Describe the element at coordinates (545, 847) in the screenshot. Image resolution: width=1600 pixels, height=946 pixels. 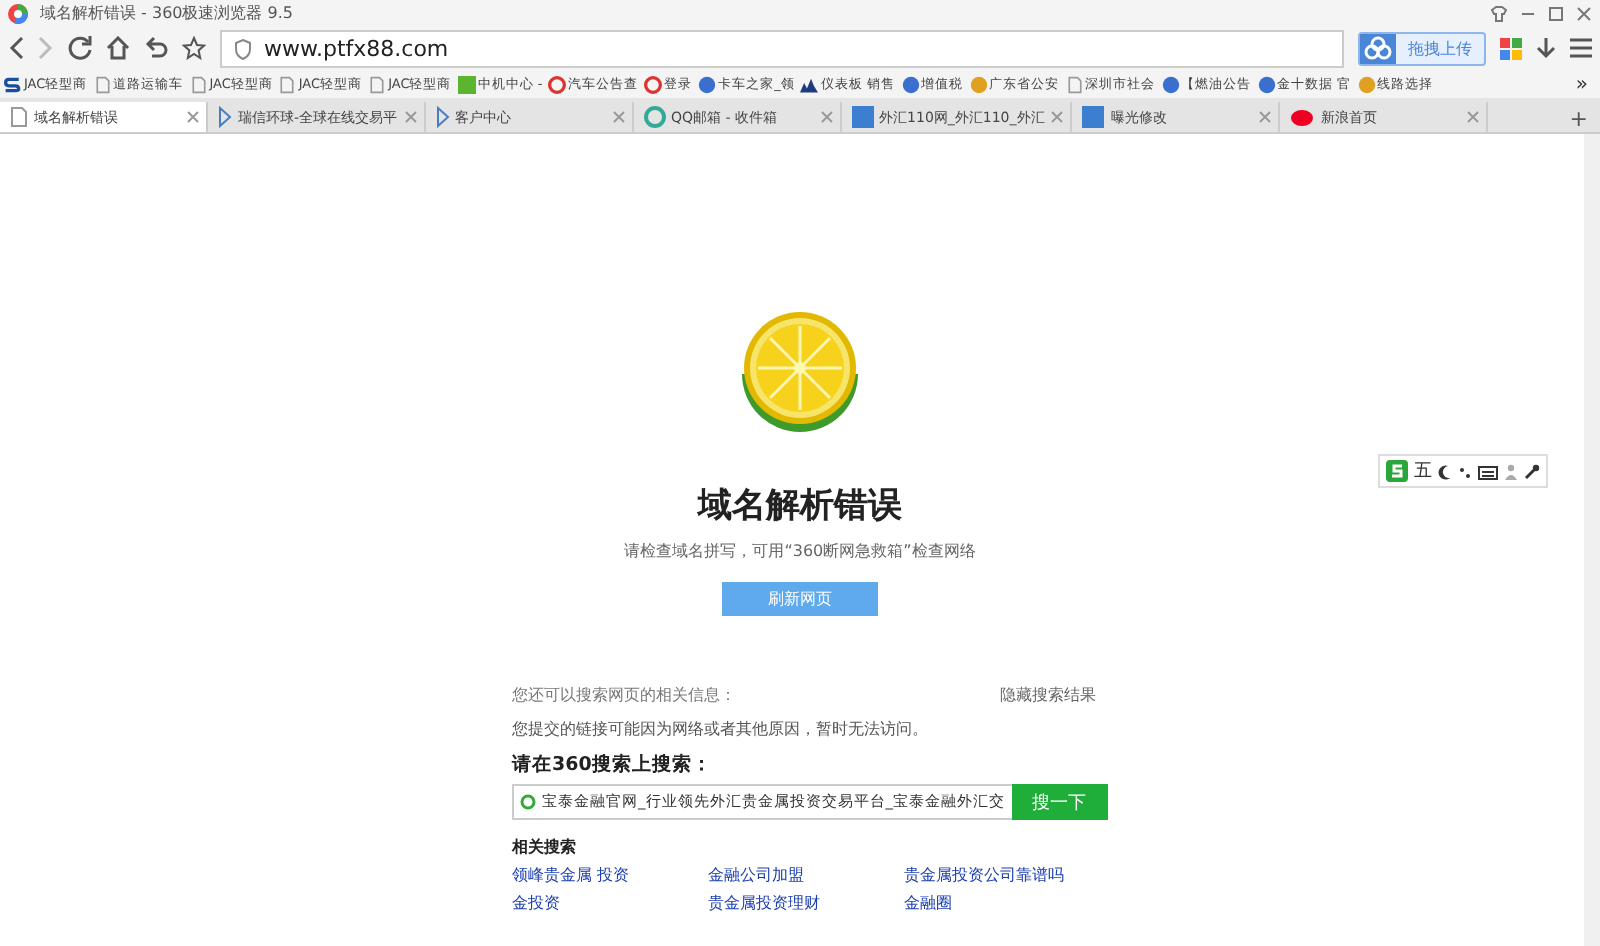
I see `related-heading: 相关搜索` at that location.